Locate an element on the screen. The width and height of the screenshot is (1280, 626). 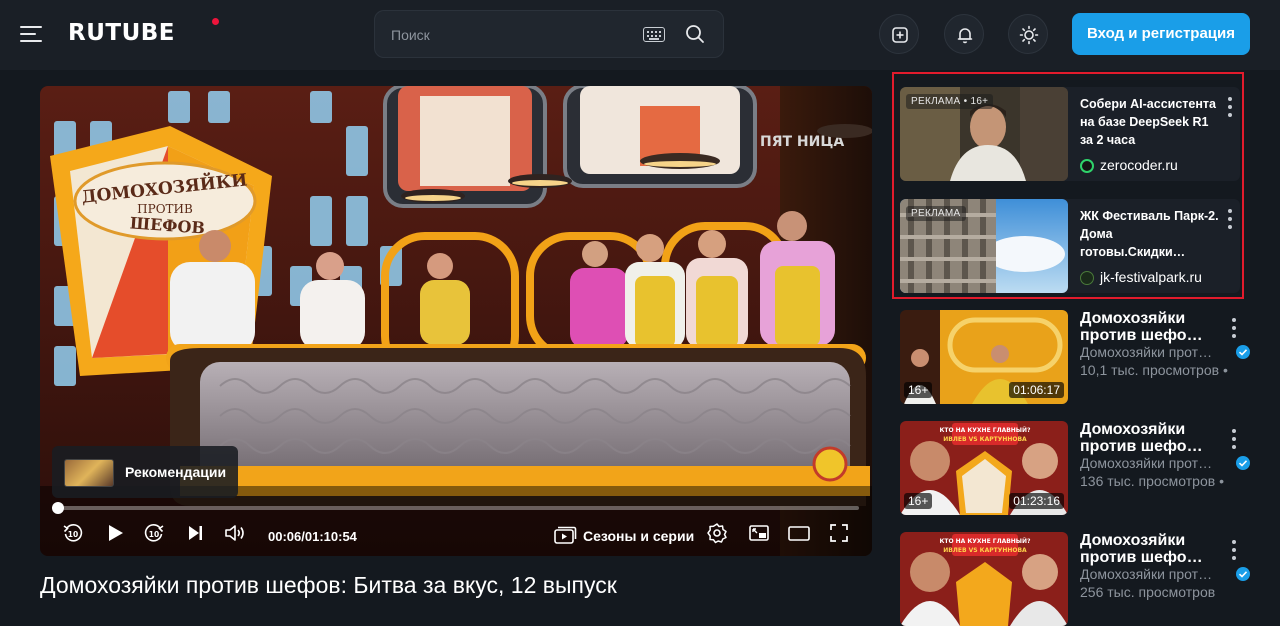
time-current: 00:06 is located at coordinates (285, 536).